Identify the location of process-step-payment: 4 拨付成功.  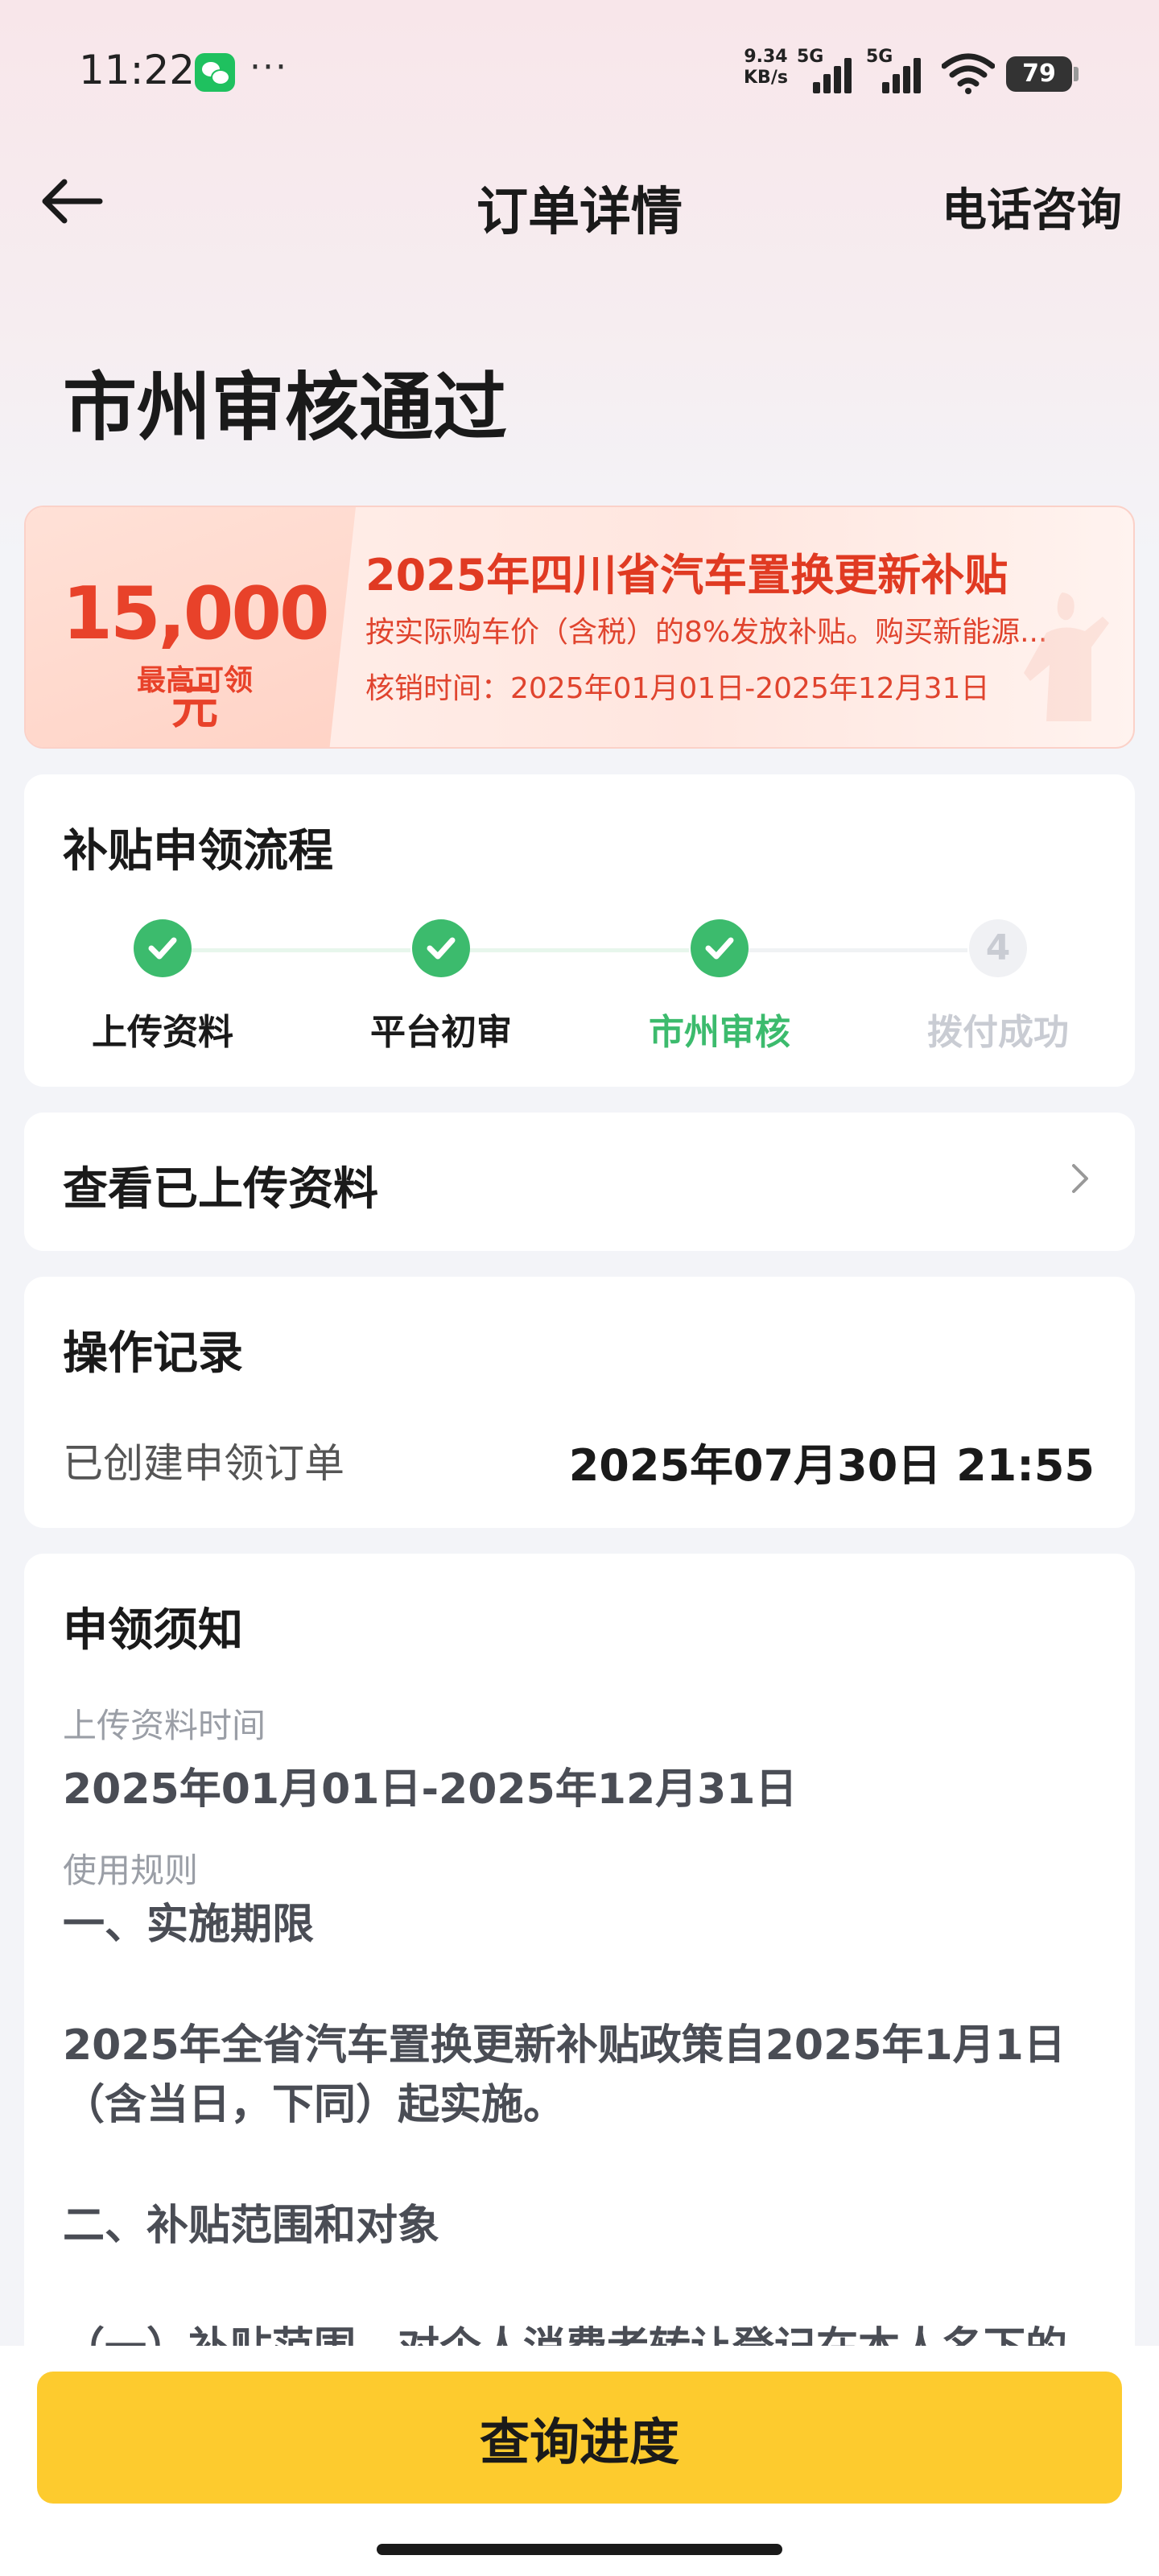
(998, 986).